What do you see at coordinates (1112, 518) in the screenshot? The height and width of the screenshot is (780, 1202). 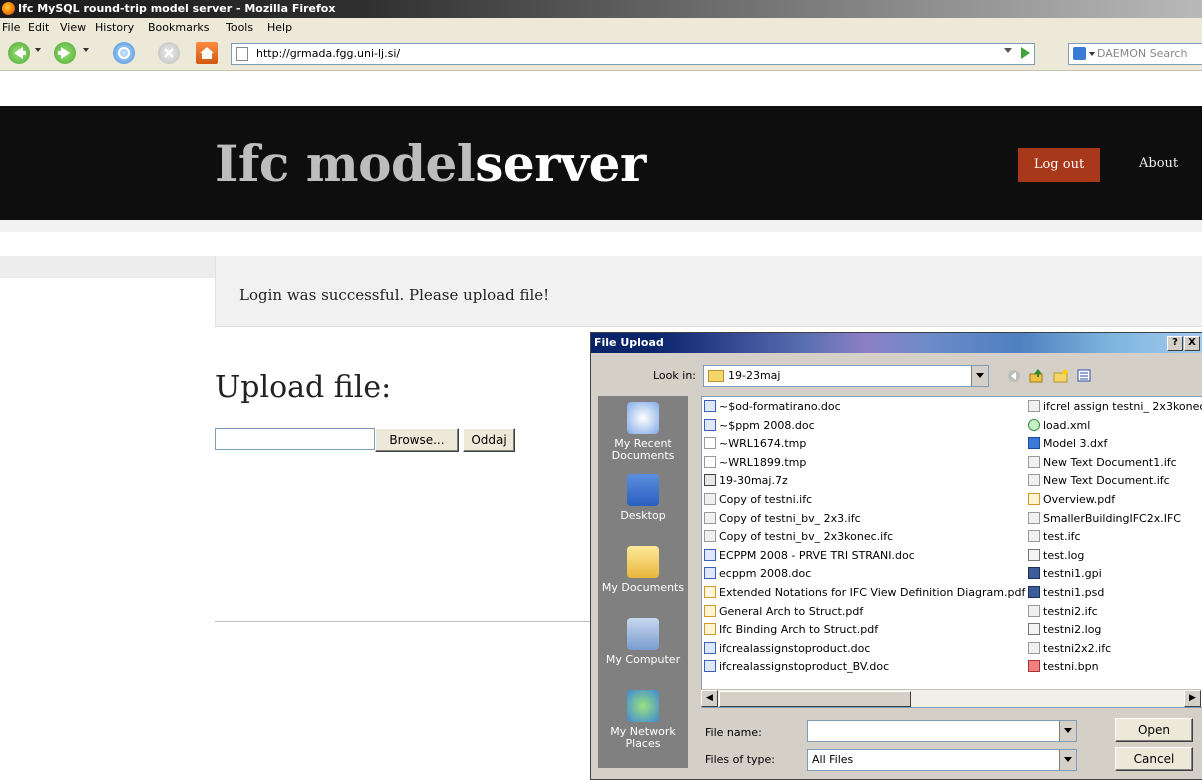 I see `file-name: SmallerBuildingIFC2x.IFC` at bounding box center [1112, 518].